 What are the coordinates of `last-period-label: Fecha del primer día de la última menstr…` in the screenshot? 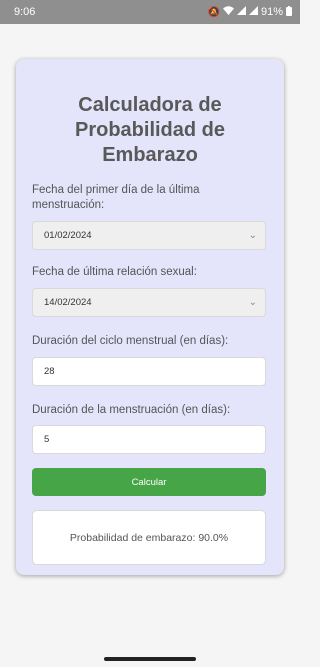 It's located at (116, 197).